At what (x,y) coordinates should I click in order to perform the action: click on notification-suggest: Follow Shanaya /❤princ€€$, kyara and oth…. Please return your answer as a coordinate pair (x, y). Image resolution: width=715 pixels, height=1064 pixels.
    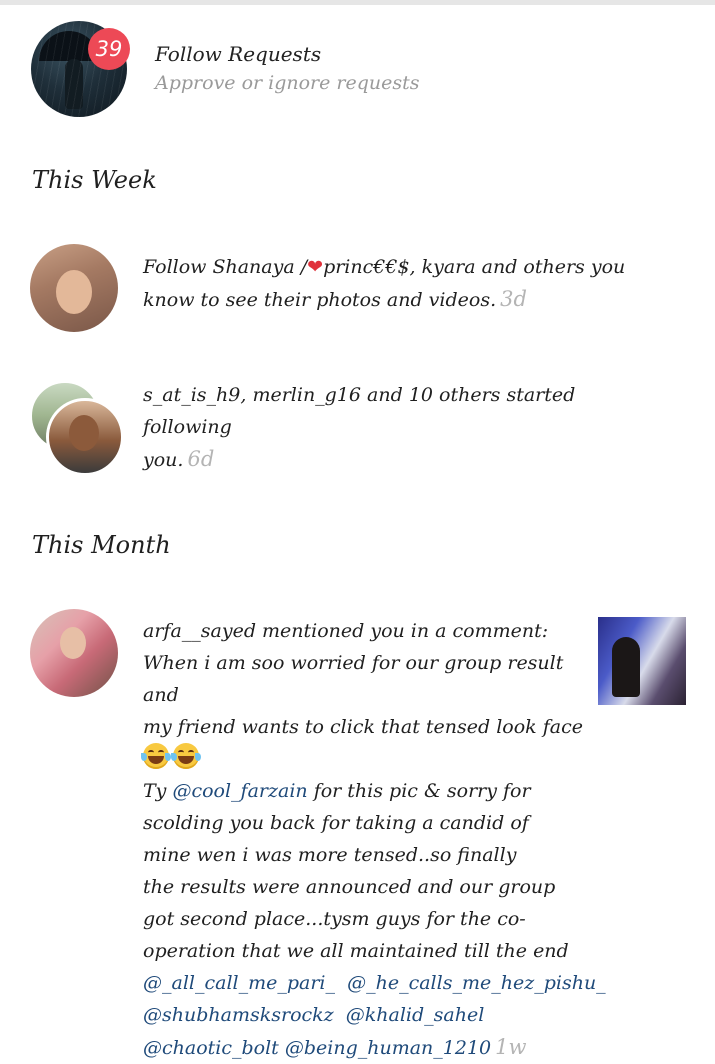
    Looking at the image, I should click on (393, 283).